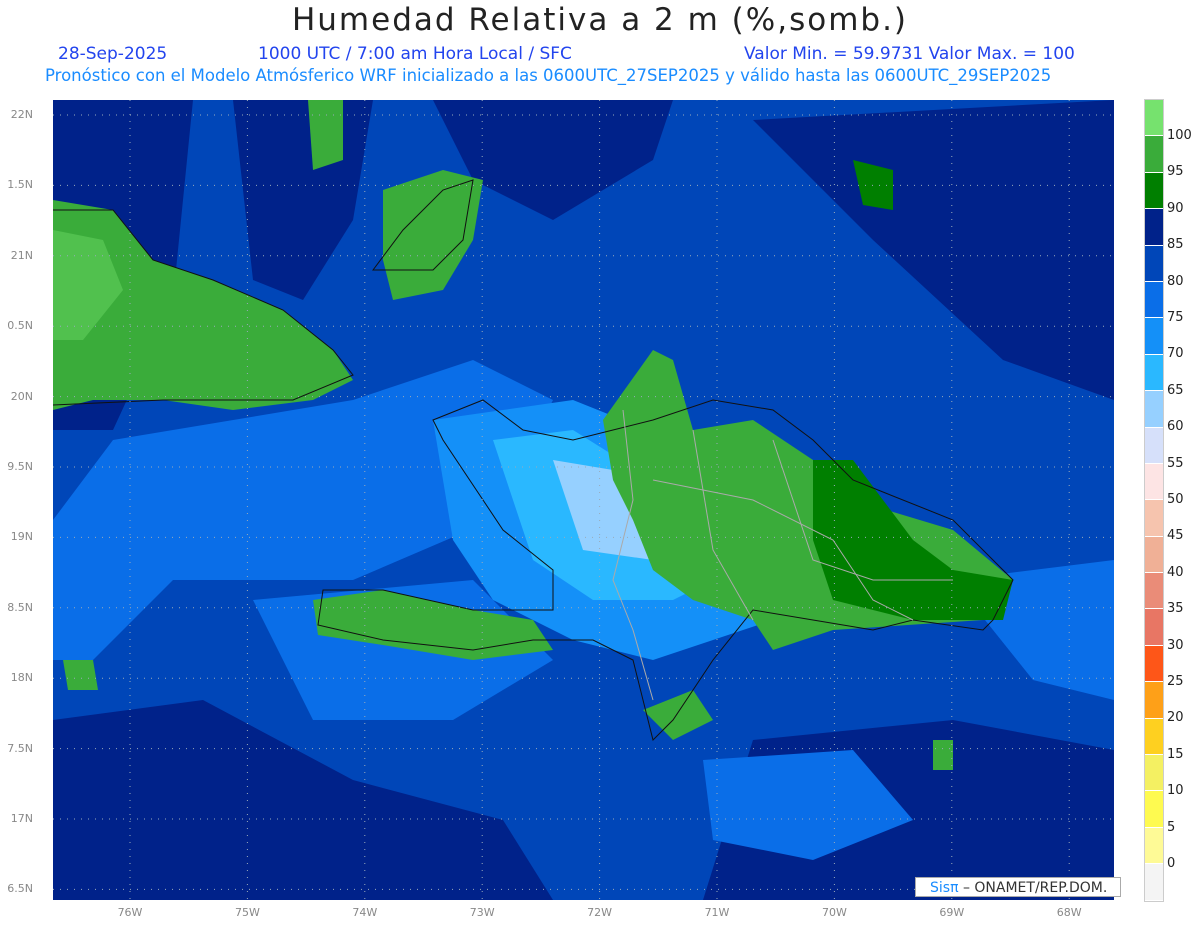  What do you see at coordinates (21, 255) in the screenshot?
I see `lat-label: 21N` at bounding box center [21, 255].